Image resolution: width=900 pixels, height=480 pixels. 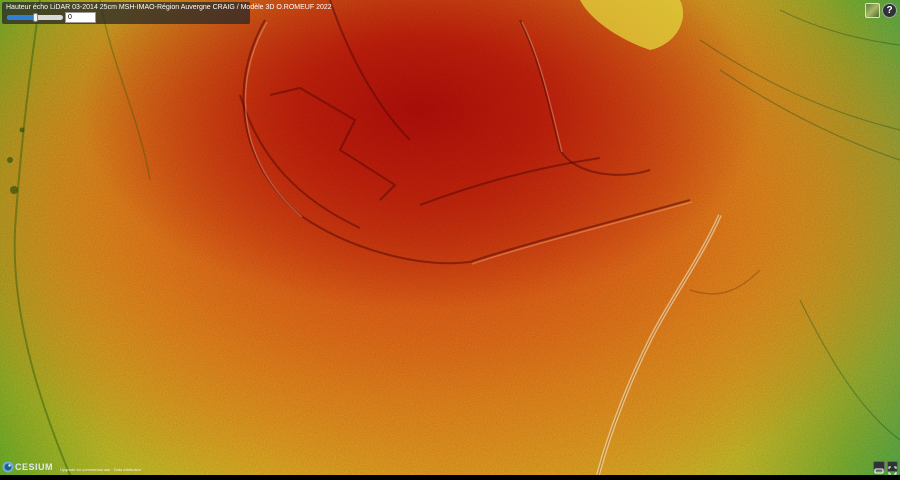 I want to click on cesium-globe-icon, so click(x=8, y=467).